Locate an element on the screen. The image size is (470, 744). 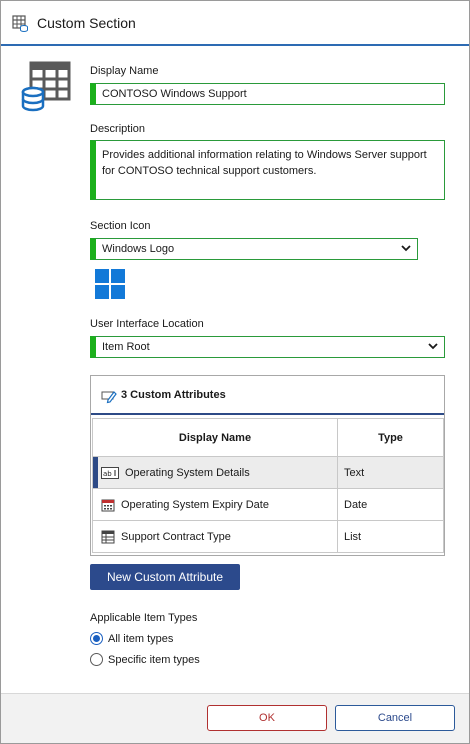
column-header-display-name: Display Name is located at coordinates (215, 437).